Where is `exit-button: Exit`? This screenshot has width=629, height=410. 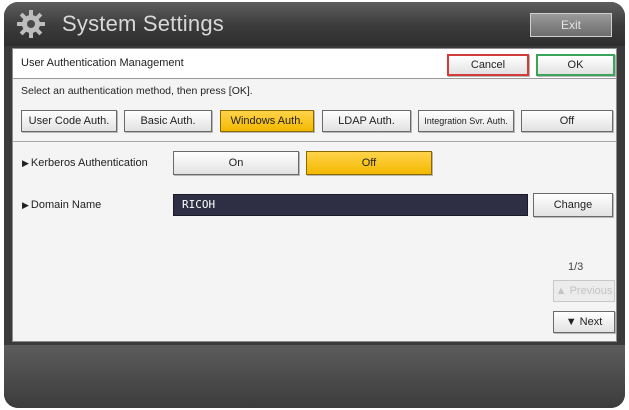 exit-button: Exit is located at coordinates (571, 25).